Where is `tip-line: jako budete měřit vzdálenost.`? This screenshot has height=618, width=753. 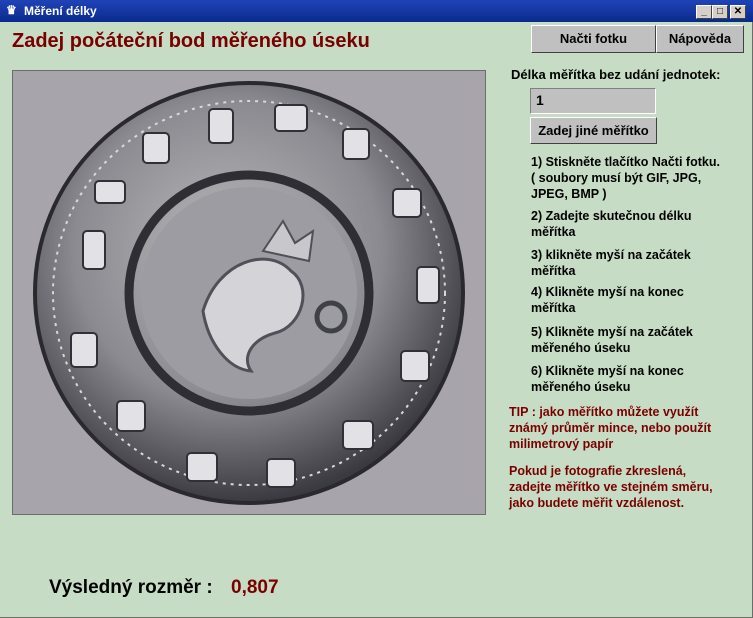 tip-line: jako budete měřit vzdálenost. is located at coordinates (597, 503).